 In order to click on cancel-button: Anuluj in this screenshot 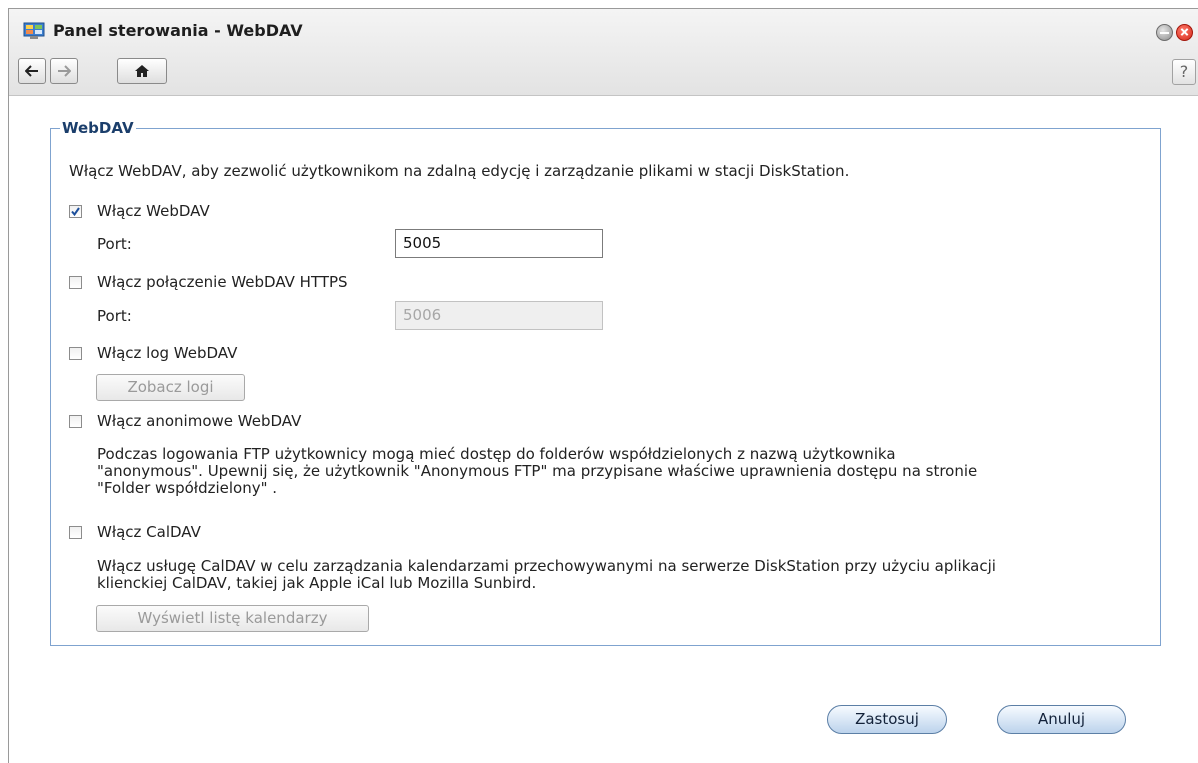, I will do `click(1061, 719)`.